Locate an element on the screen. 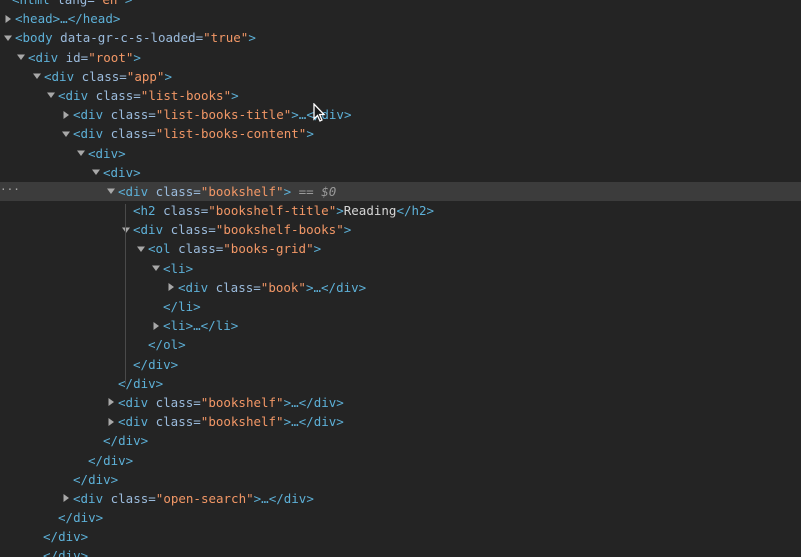  dom-node-row: < div class= "app" > is located at coordinates (400, 76).